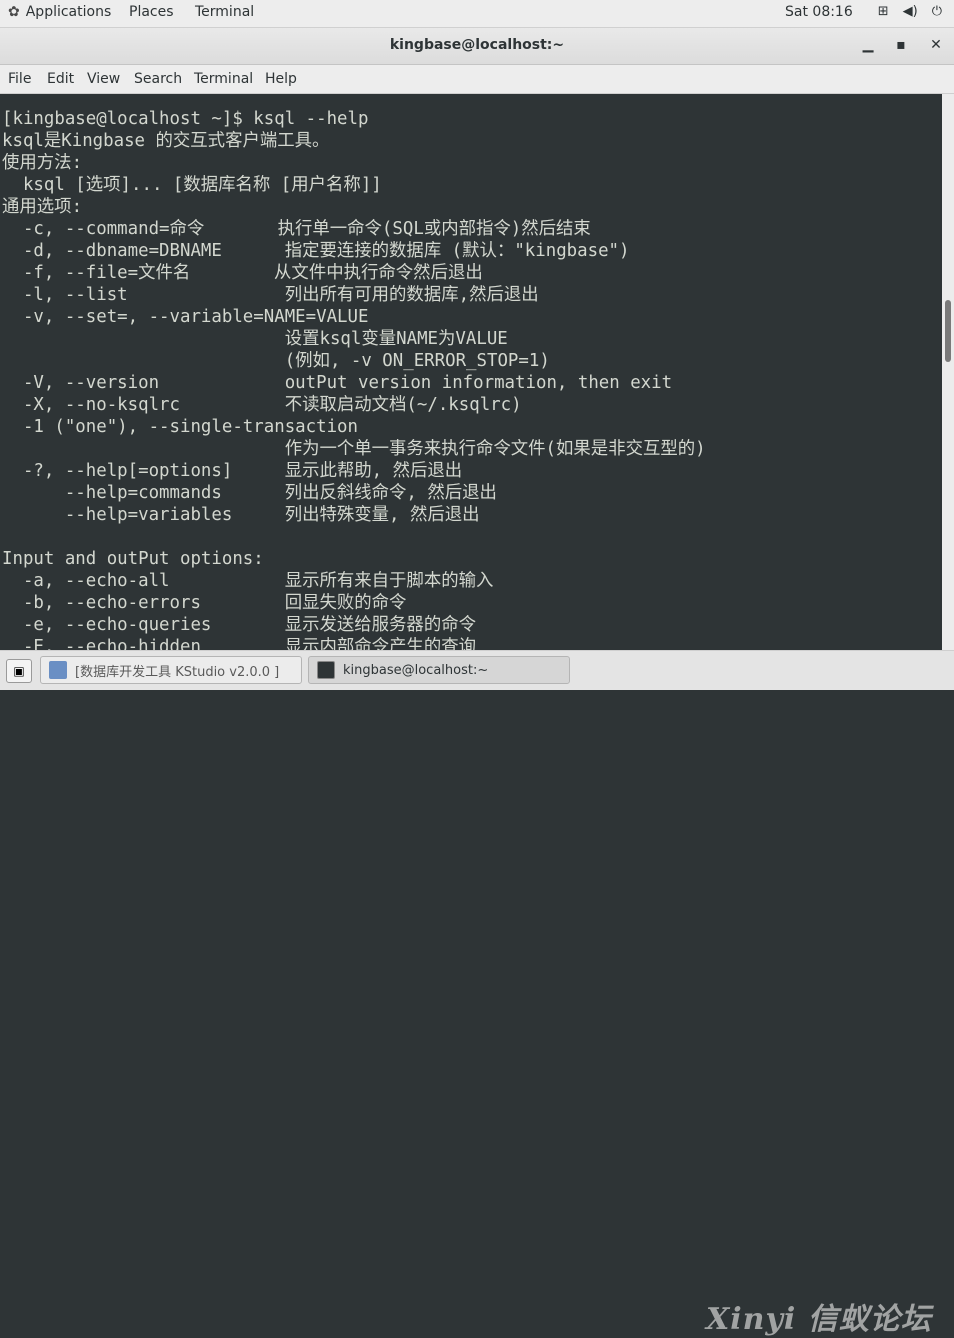  What do you see at coordinates (883, 11) in the screenshot?
I see `network-icon: ⊞` at bounding box center [883, 11].